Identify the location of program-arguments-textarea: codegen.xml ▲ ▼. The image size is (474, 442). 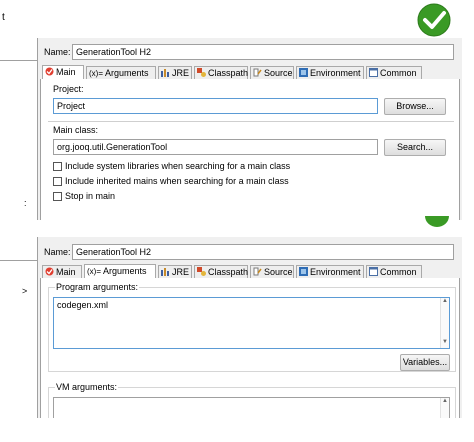
(251, 323).